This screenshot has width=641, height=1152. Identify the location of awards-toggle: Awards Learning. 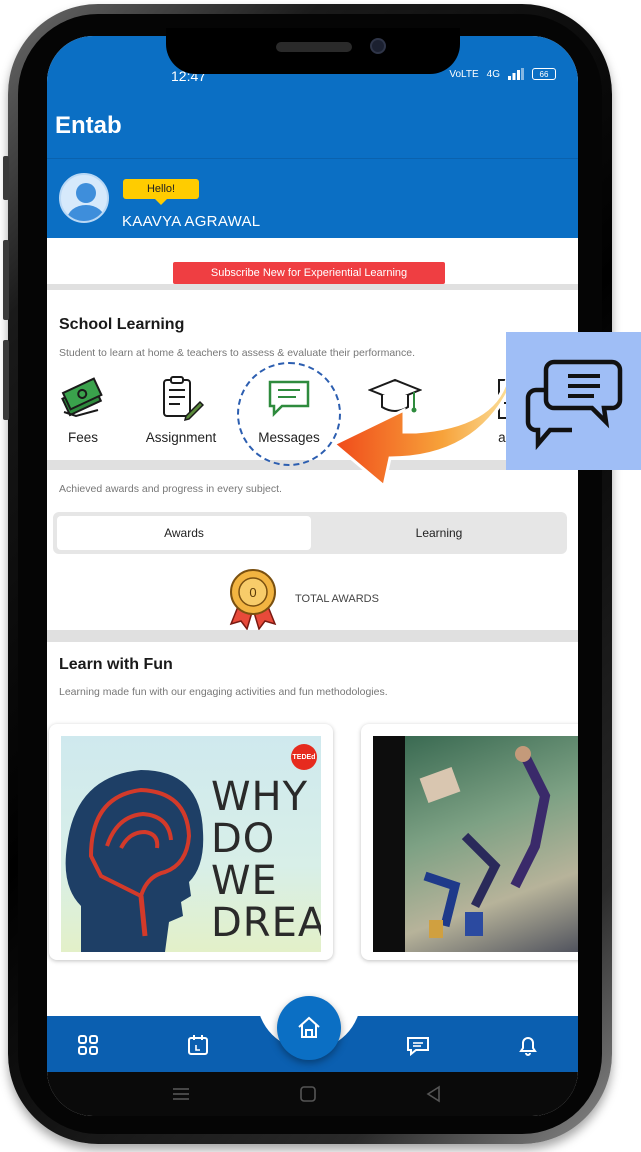
(310, 533).